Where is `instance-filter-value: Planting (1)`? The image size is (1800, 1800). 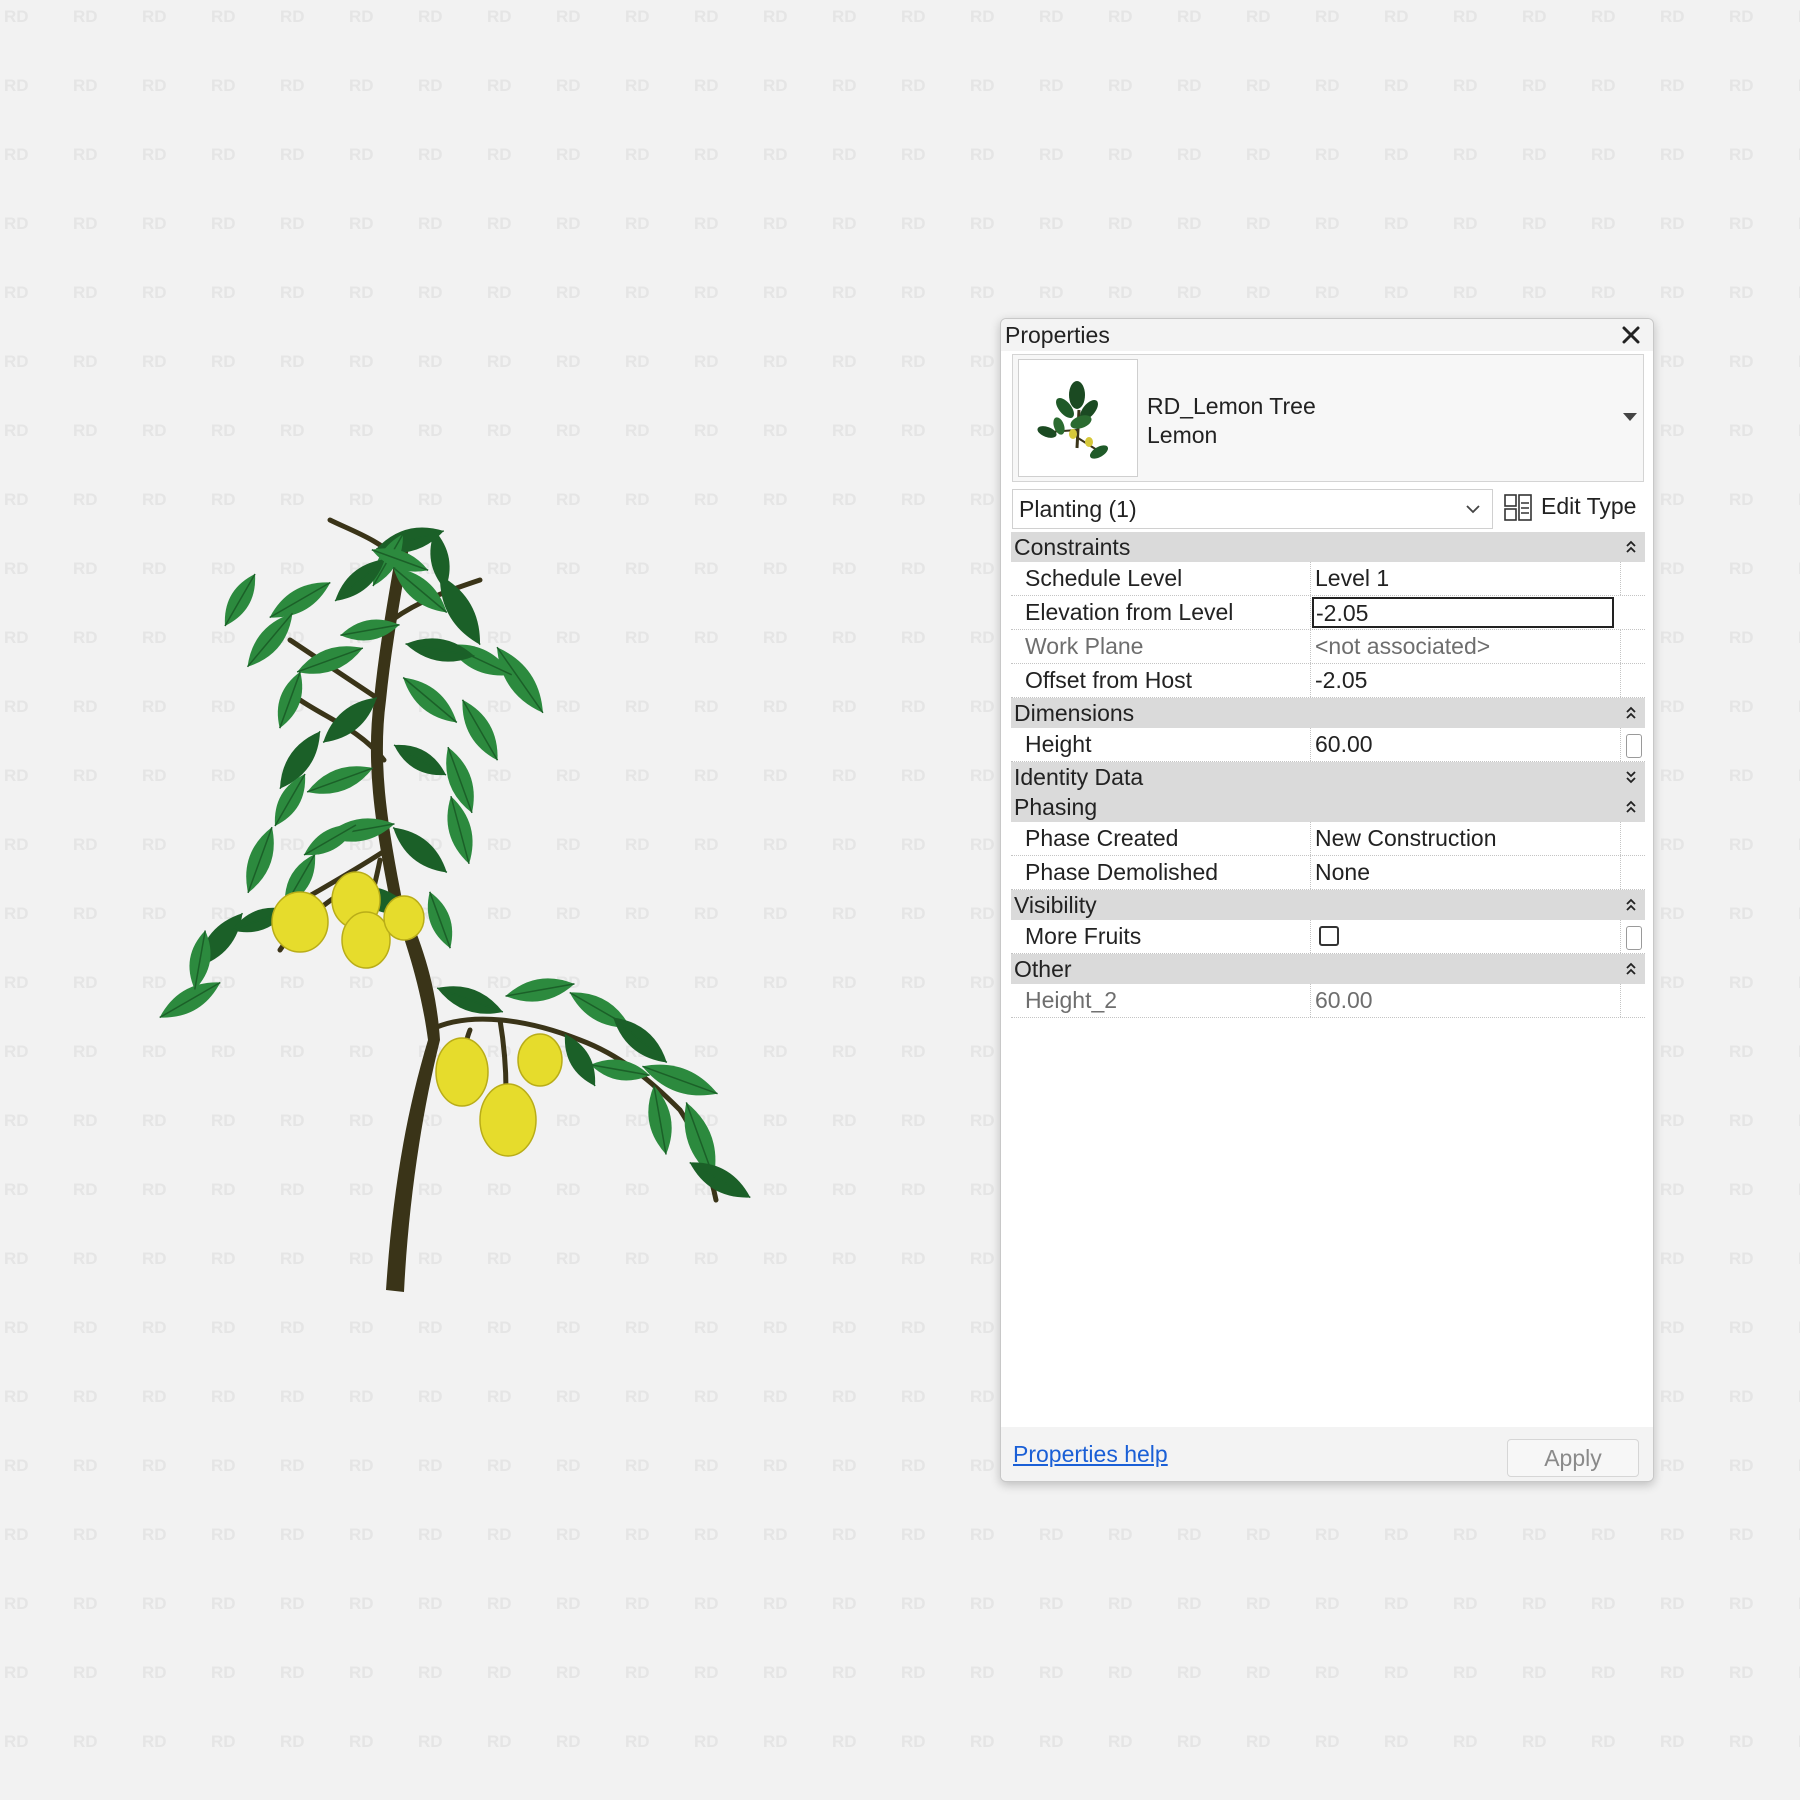
instance-filter-value: Planting (1) is located at coordinates (1078, 509).